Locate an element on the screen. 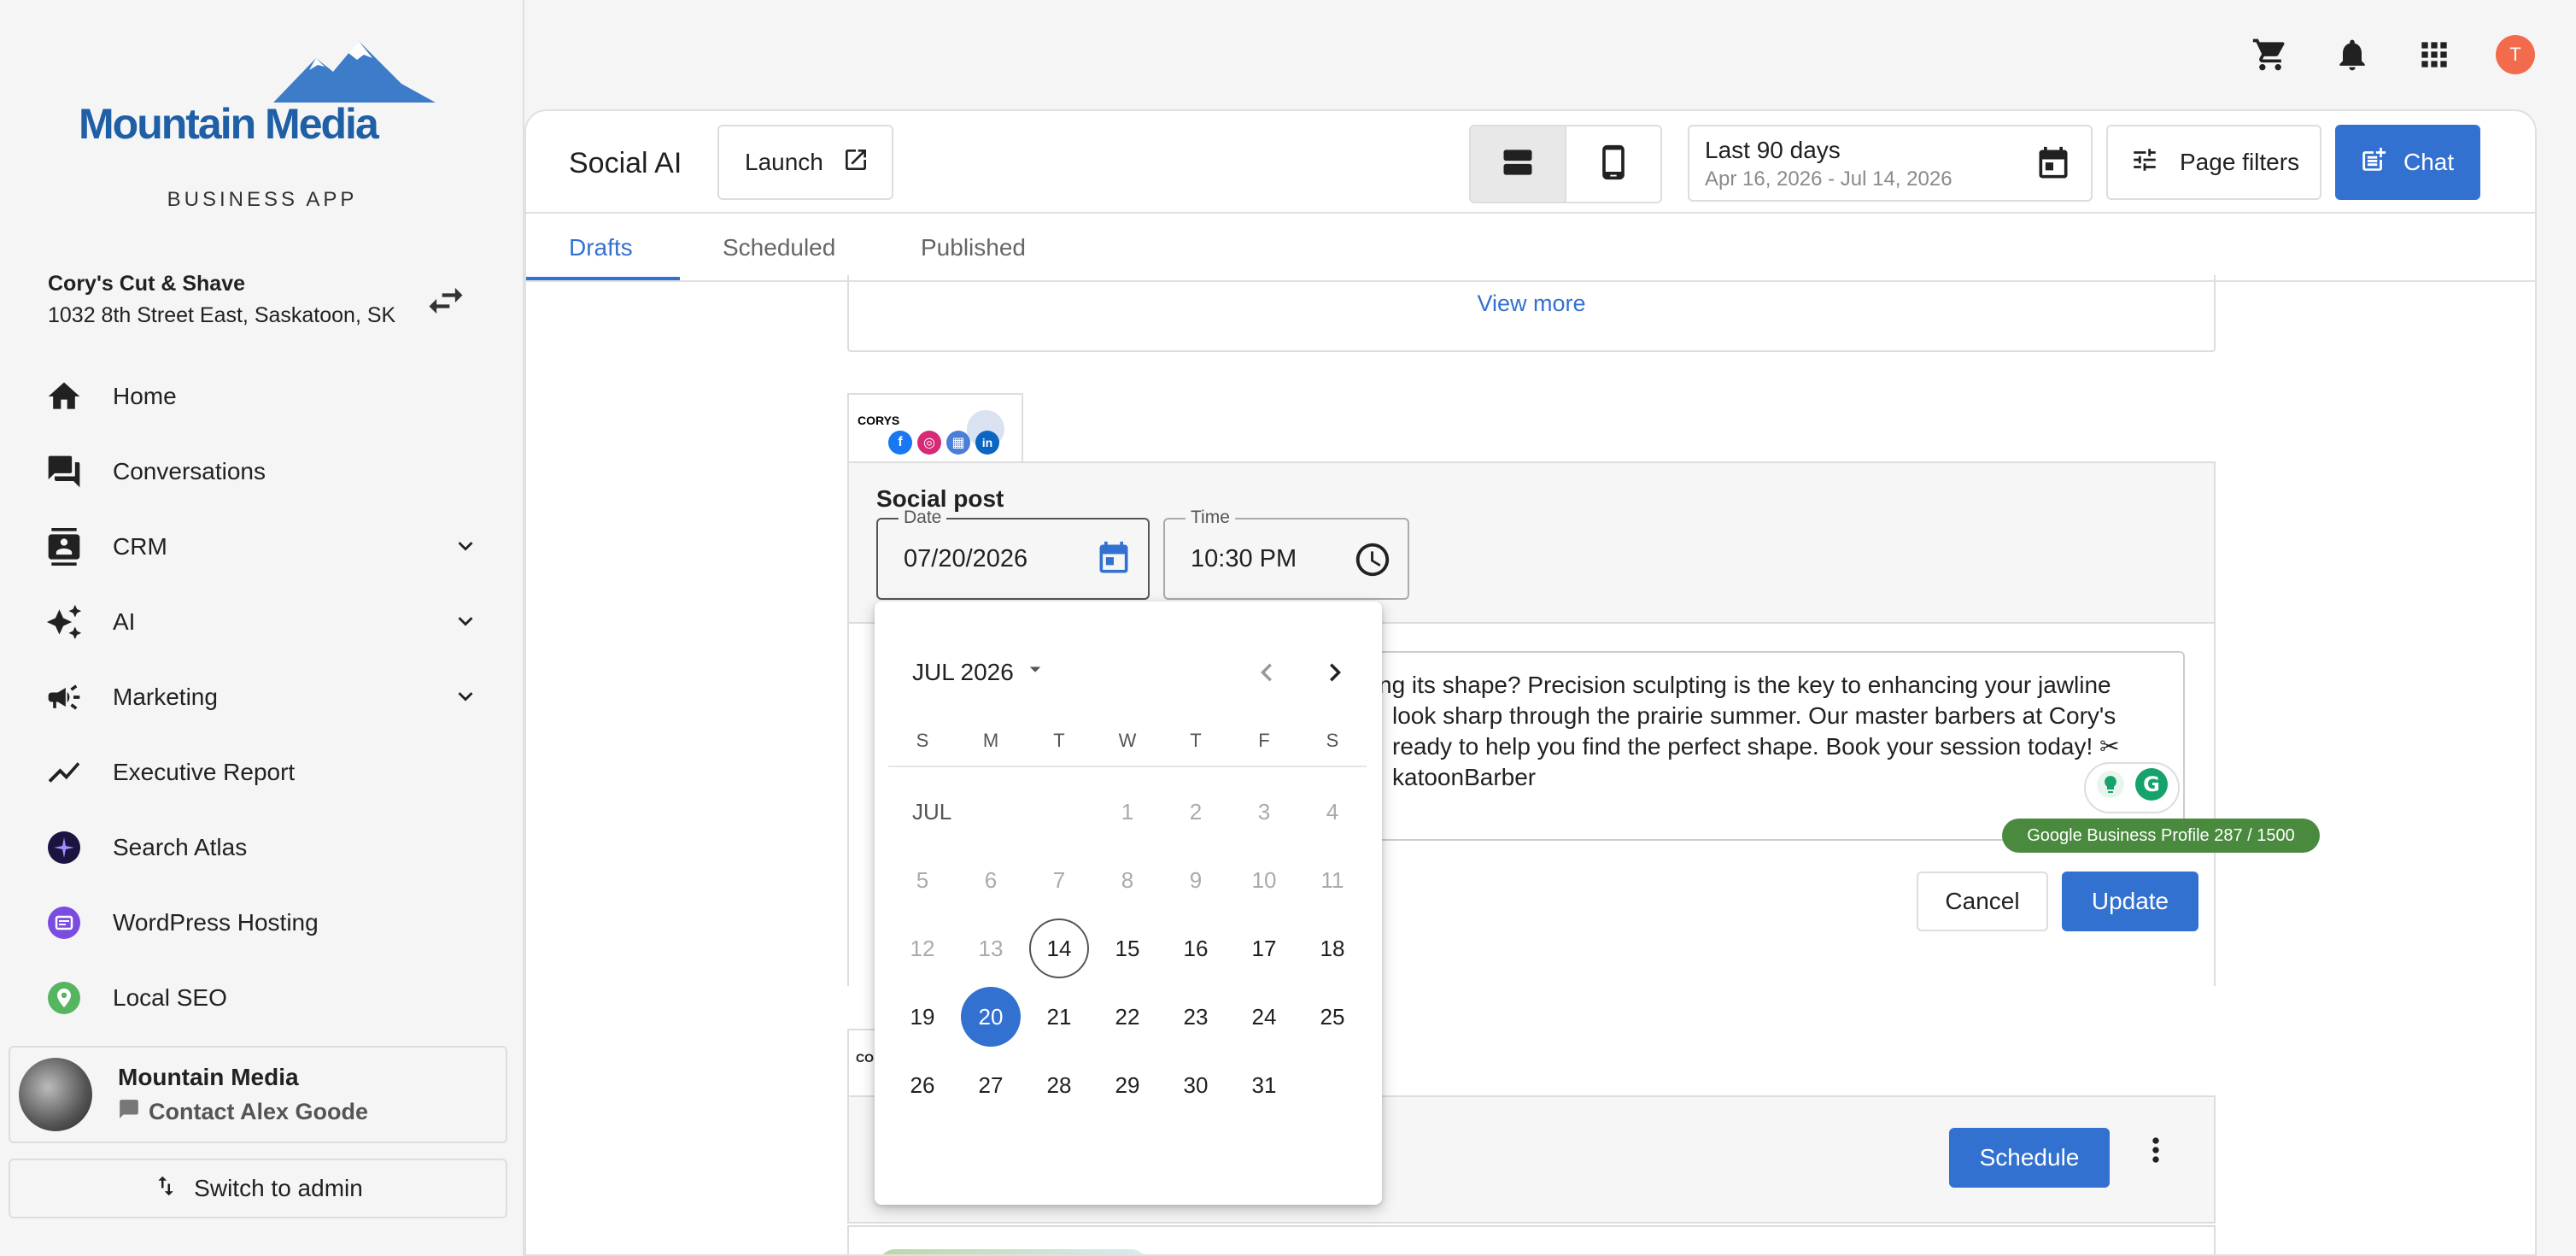 This screenshot has width=2576, height=1256. page-filters-button: Page filters is located at coordinates (2213, 162).